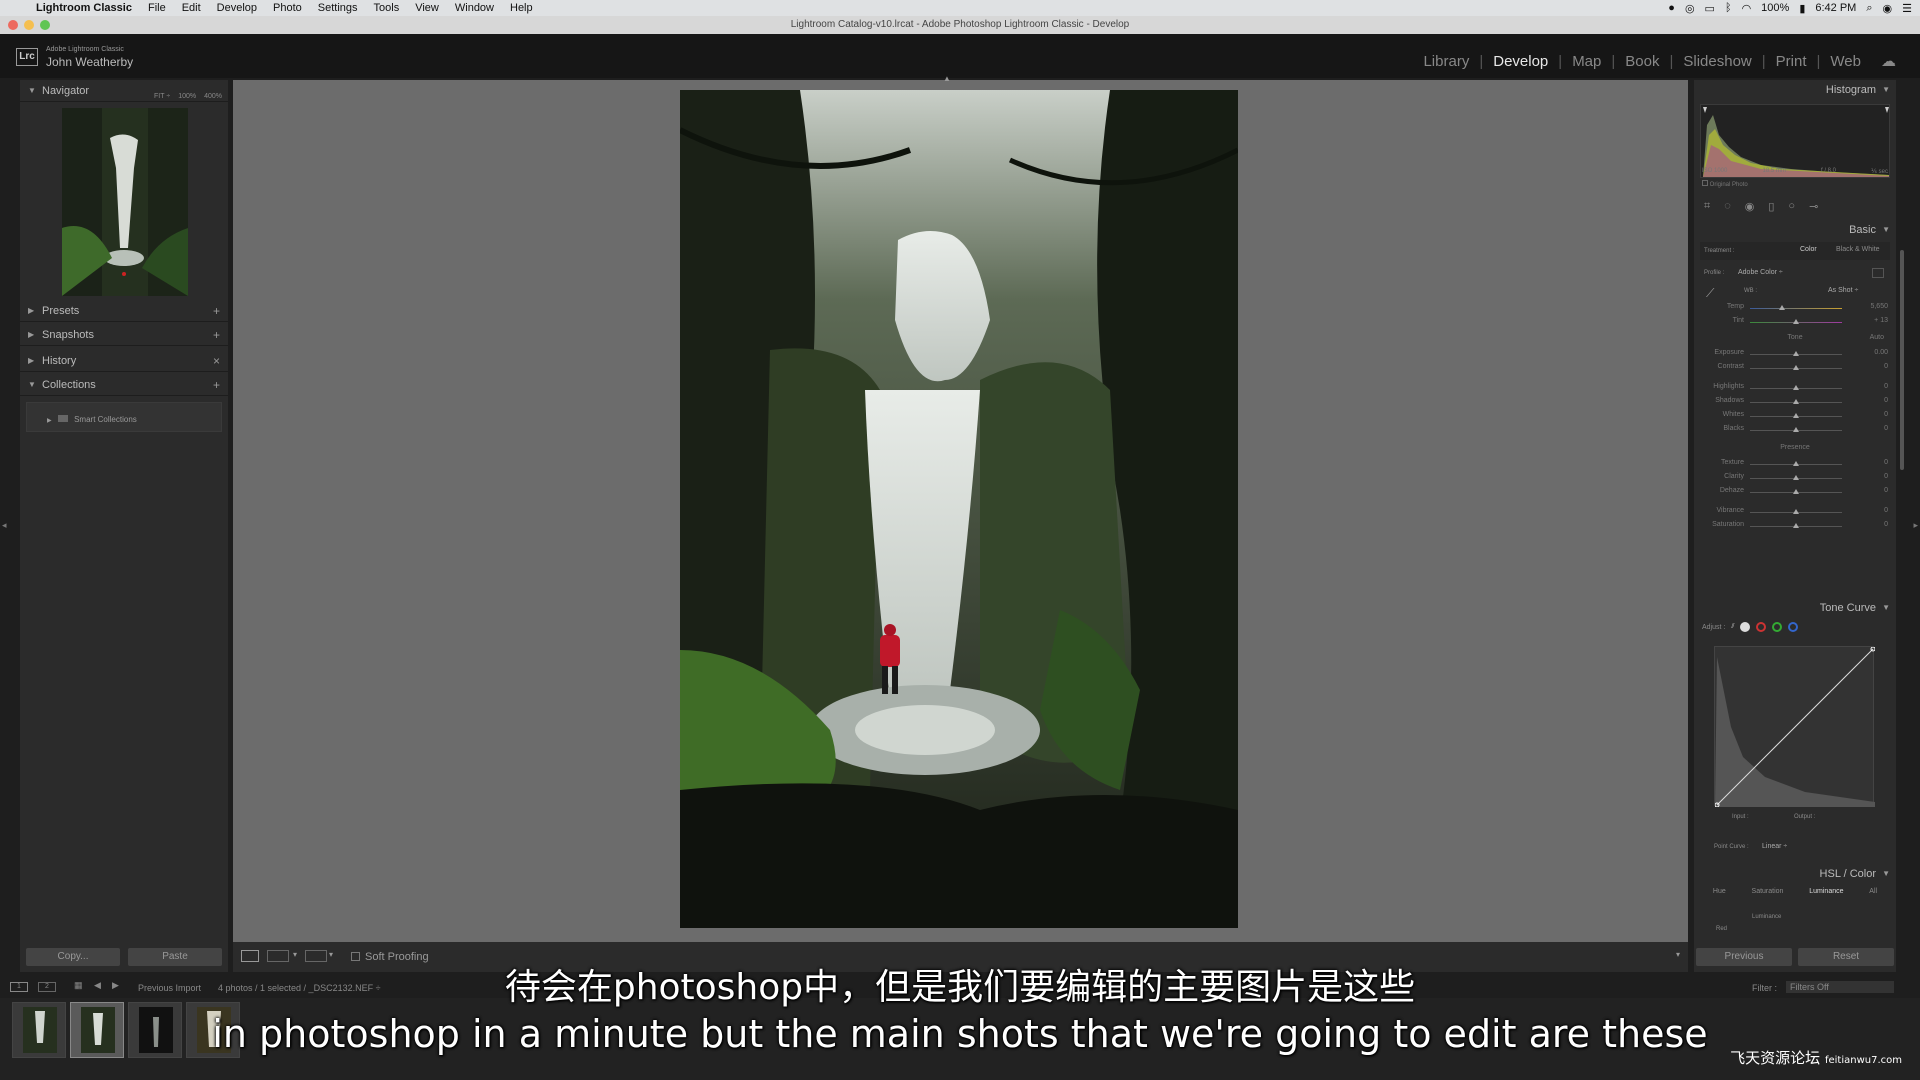 This screenshot has height=1080, width=1920. I want to click on temp-value: 5,650, so click(1871, 306).